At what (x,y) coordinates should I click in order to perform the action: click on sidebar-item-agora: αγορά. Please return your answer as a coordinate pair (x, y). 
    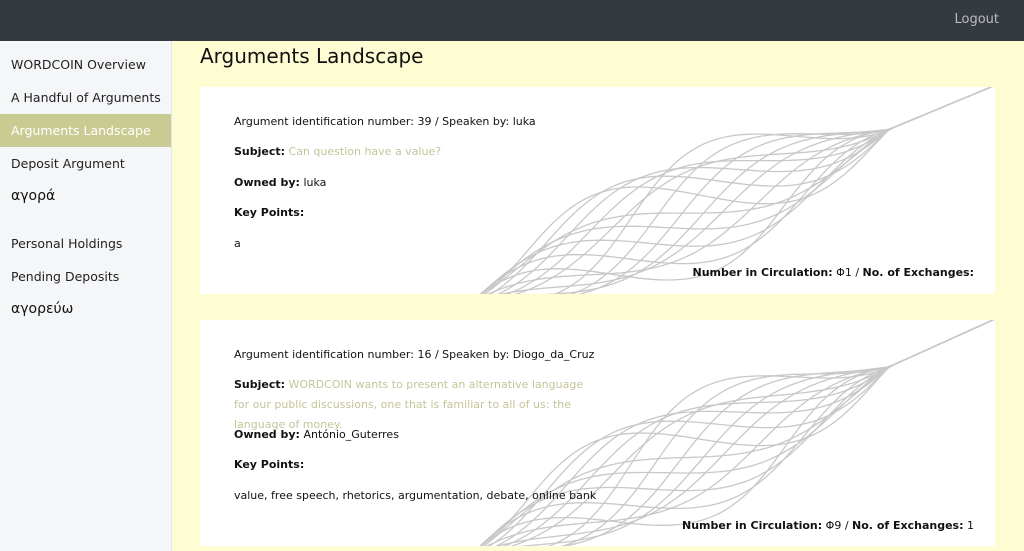
    Looking at the image, I should click on (85, 196).